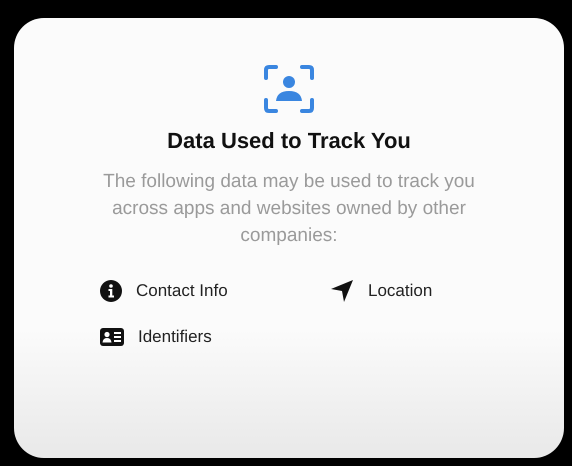 This screenshot has width=572, height=466. I want to click on data-type-label: Contact Info, so click(182, 291).